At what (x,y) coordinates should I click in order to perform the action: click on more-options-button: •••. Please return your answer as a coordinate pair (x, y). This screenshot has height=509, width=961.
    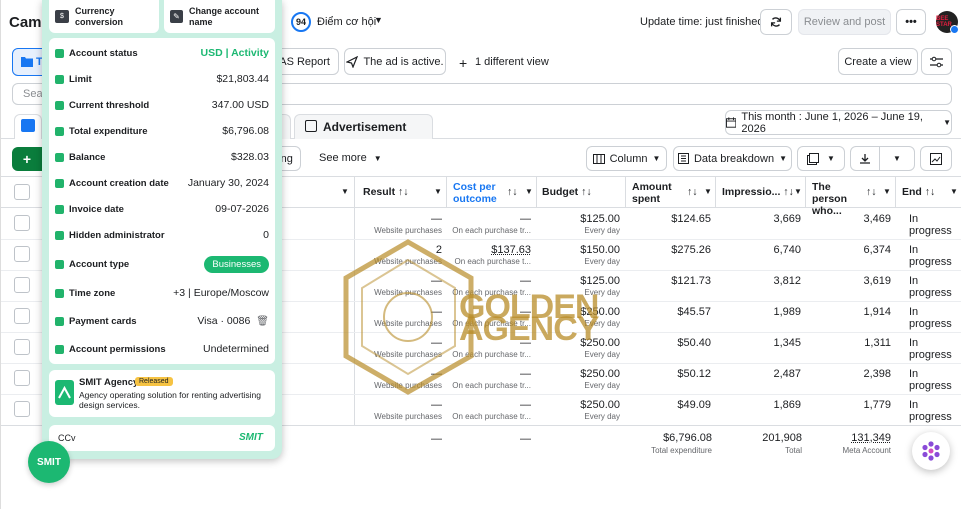
    Looking at the image, I should click on (911, 22).